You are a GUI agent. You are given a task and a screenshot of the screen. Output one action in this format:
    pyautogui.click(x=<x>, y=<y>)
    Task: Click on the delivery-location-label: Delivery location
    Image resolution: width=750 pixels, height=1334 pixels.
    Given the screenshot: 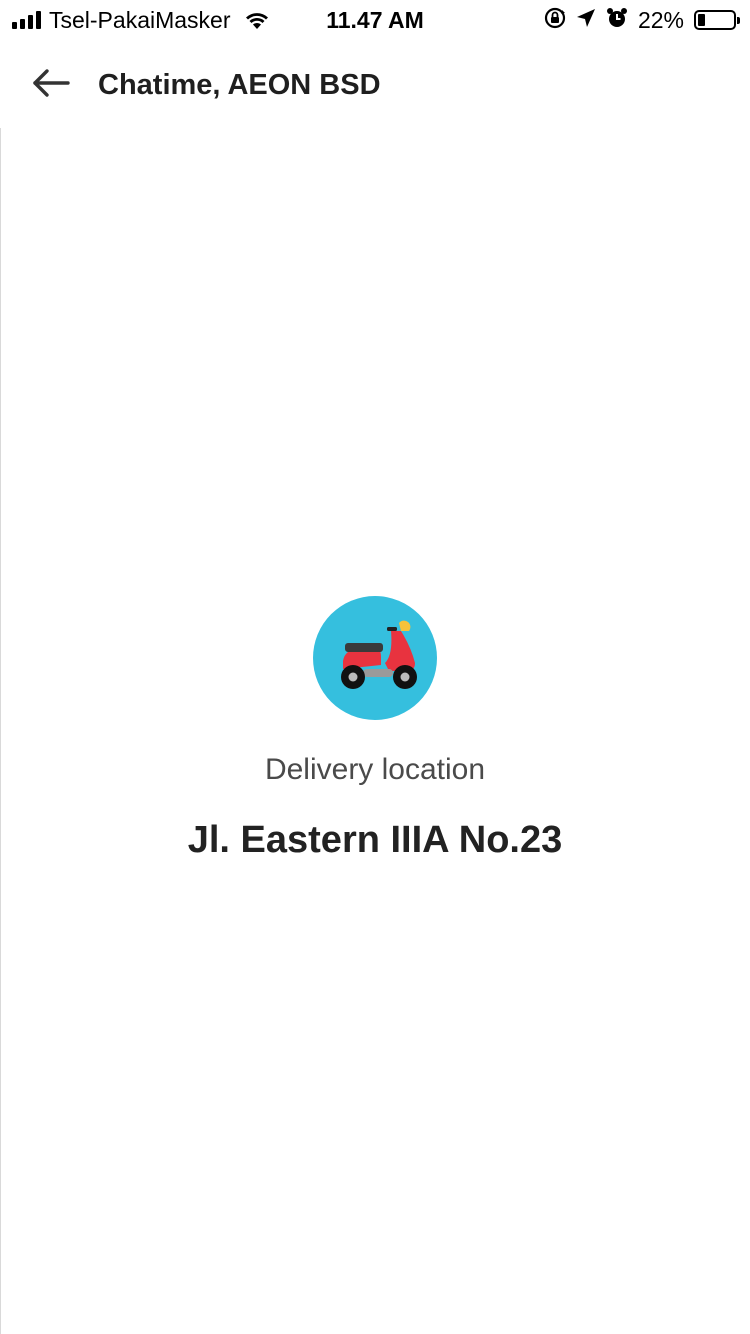 What is the action you would take?
    pyautogui.click(x=375, y=769)
    